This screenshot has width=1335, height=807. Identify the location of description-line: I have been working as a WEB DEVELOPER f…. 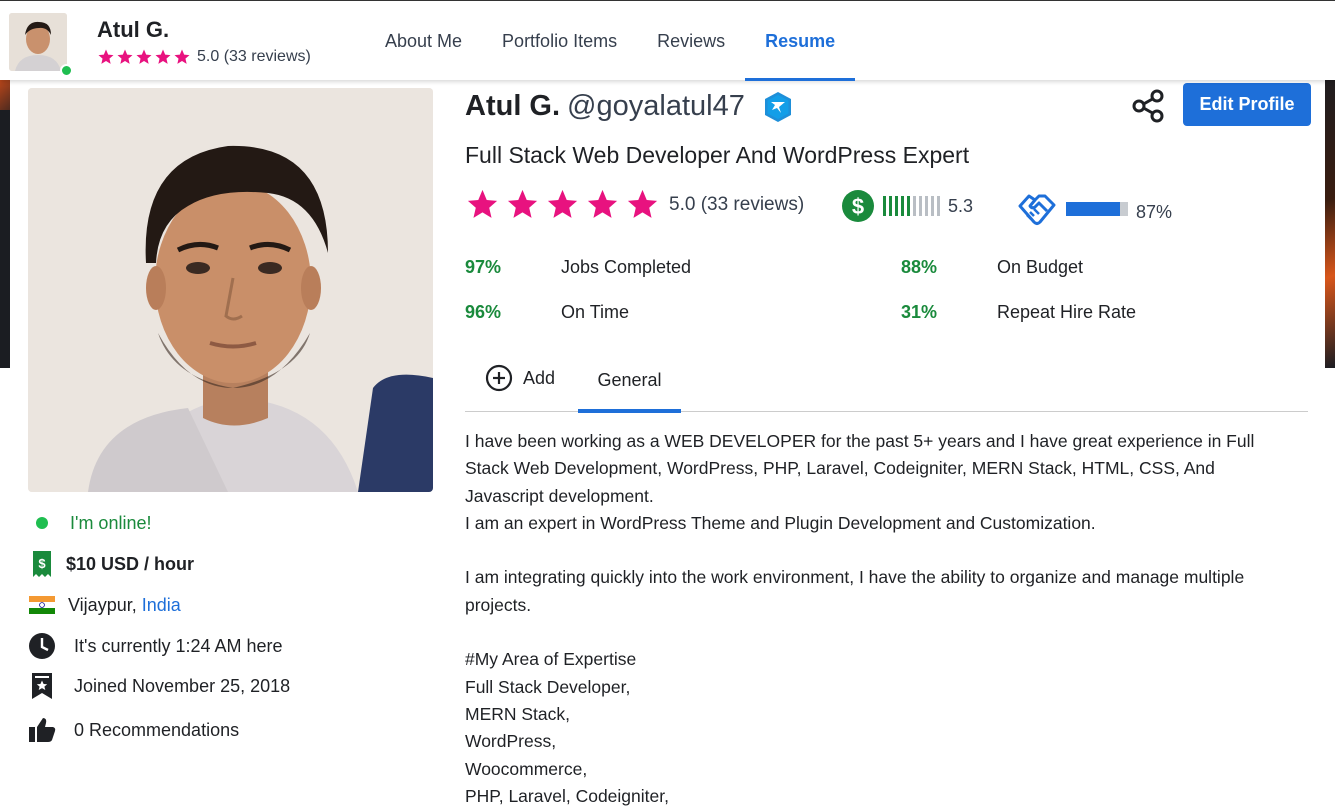
(860, 441).